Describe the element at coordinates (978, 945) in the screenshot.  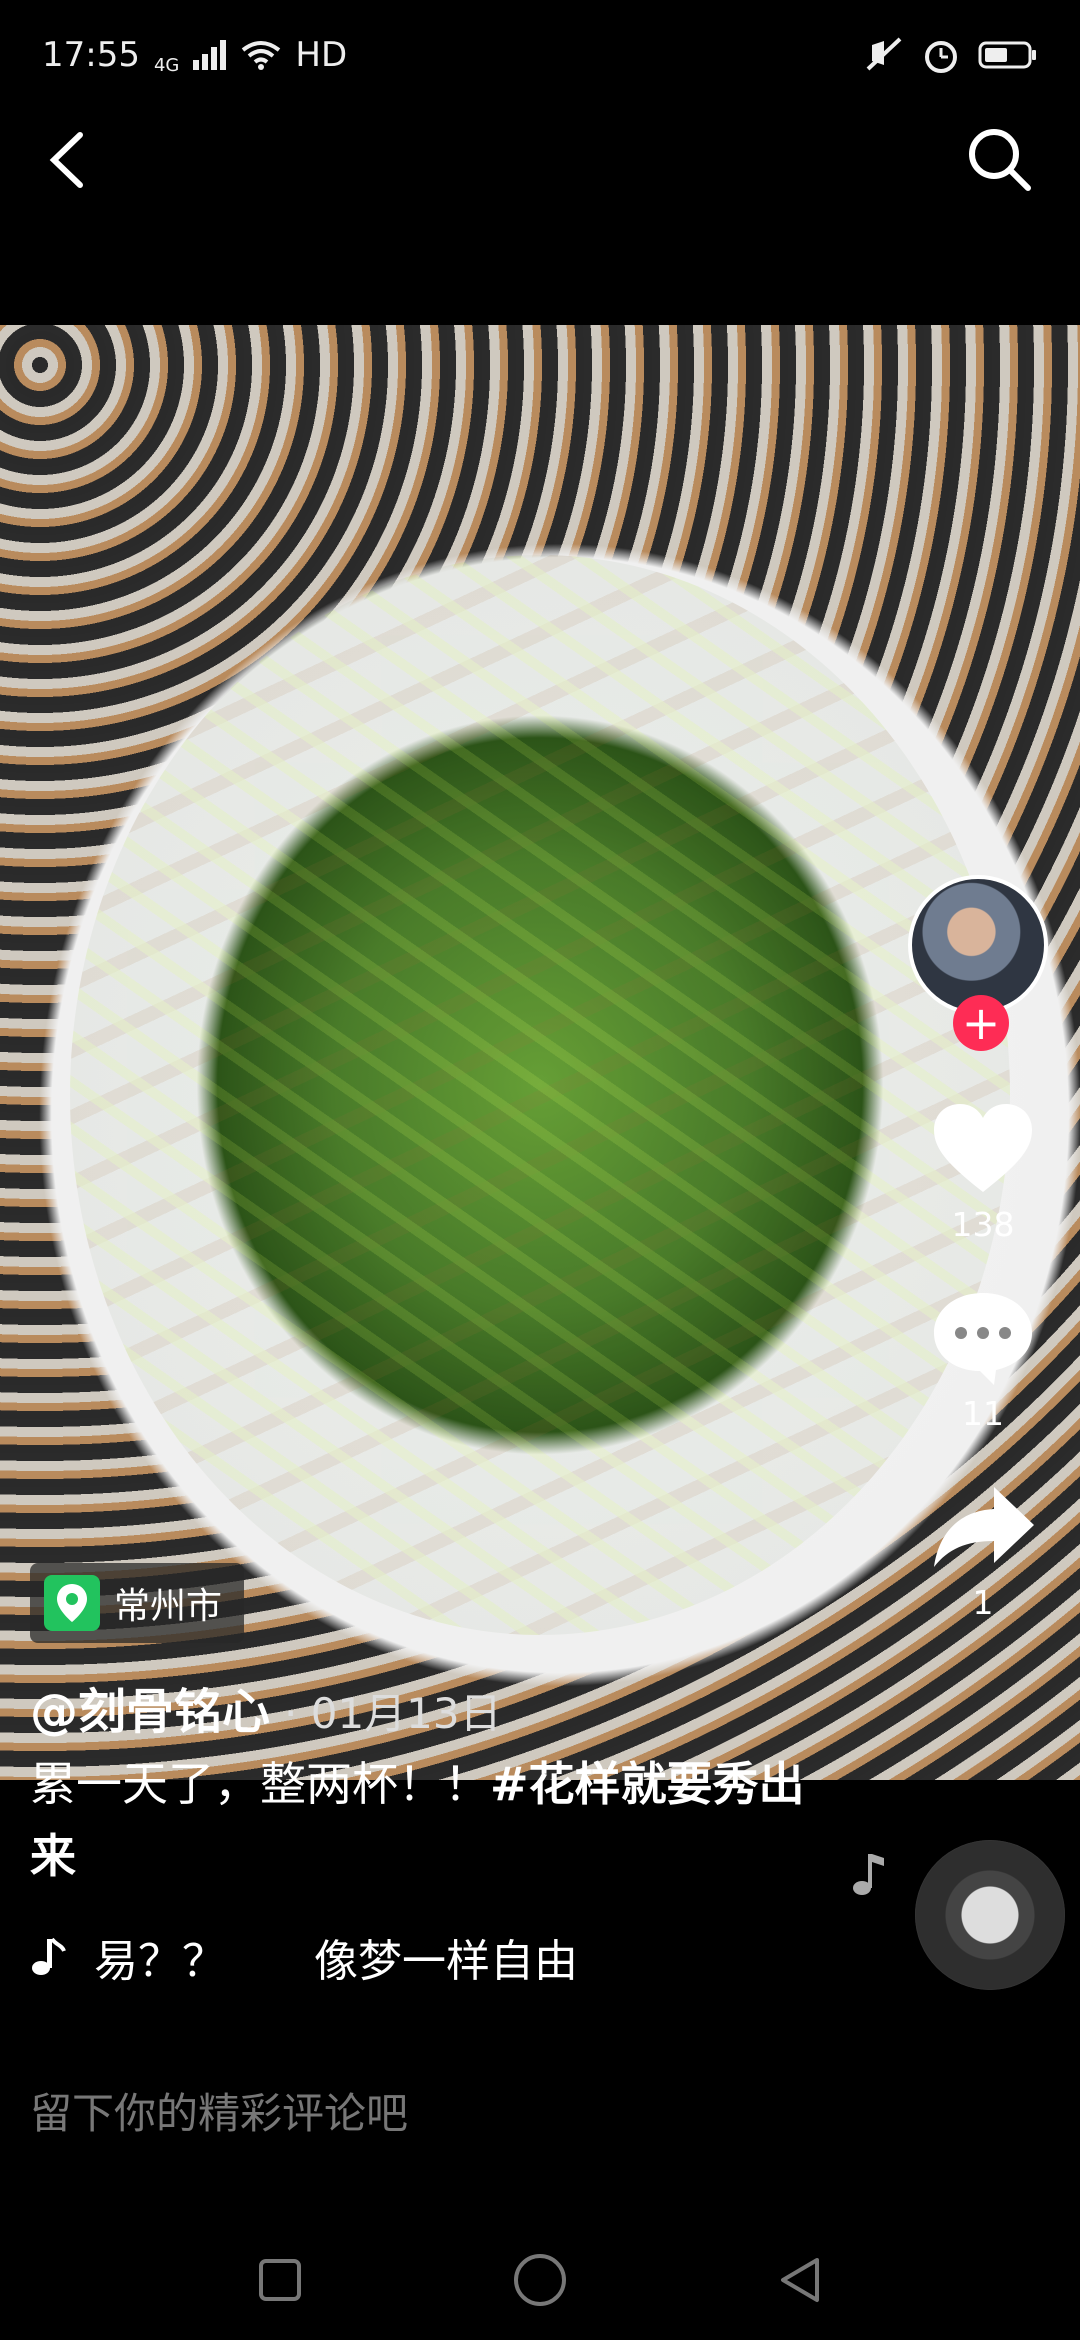
I see `avatar` at that location.